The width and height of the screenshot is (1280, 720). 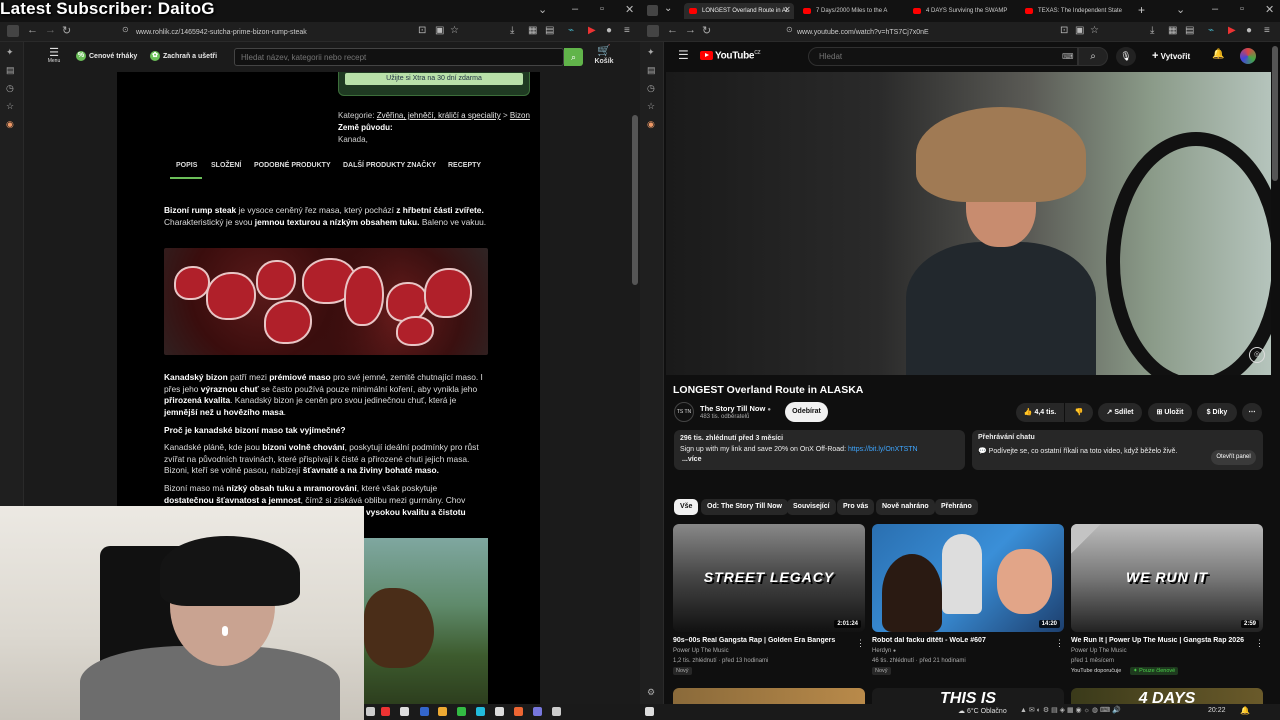 What do you see at coordinates (819, 460) in the screenshot?
I see `description-more: ...více` at bounding box center [819, 460].